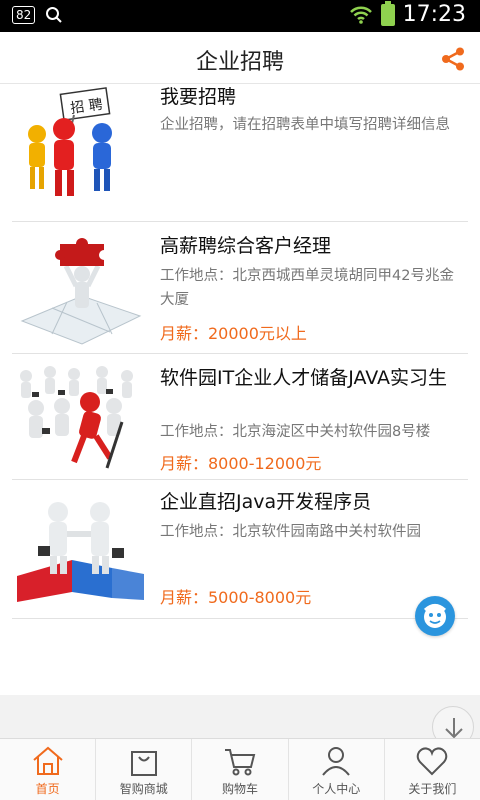 This screenshot has width=480, height=800. What do you see at coordinates (240, 716) in the screenshot?
I see `footer-gray-area` at bounding box center [240, 716].